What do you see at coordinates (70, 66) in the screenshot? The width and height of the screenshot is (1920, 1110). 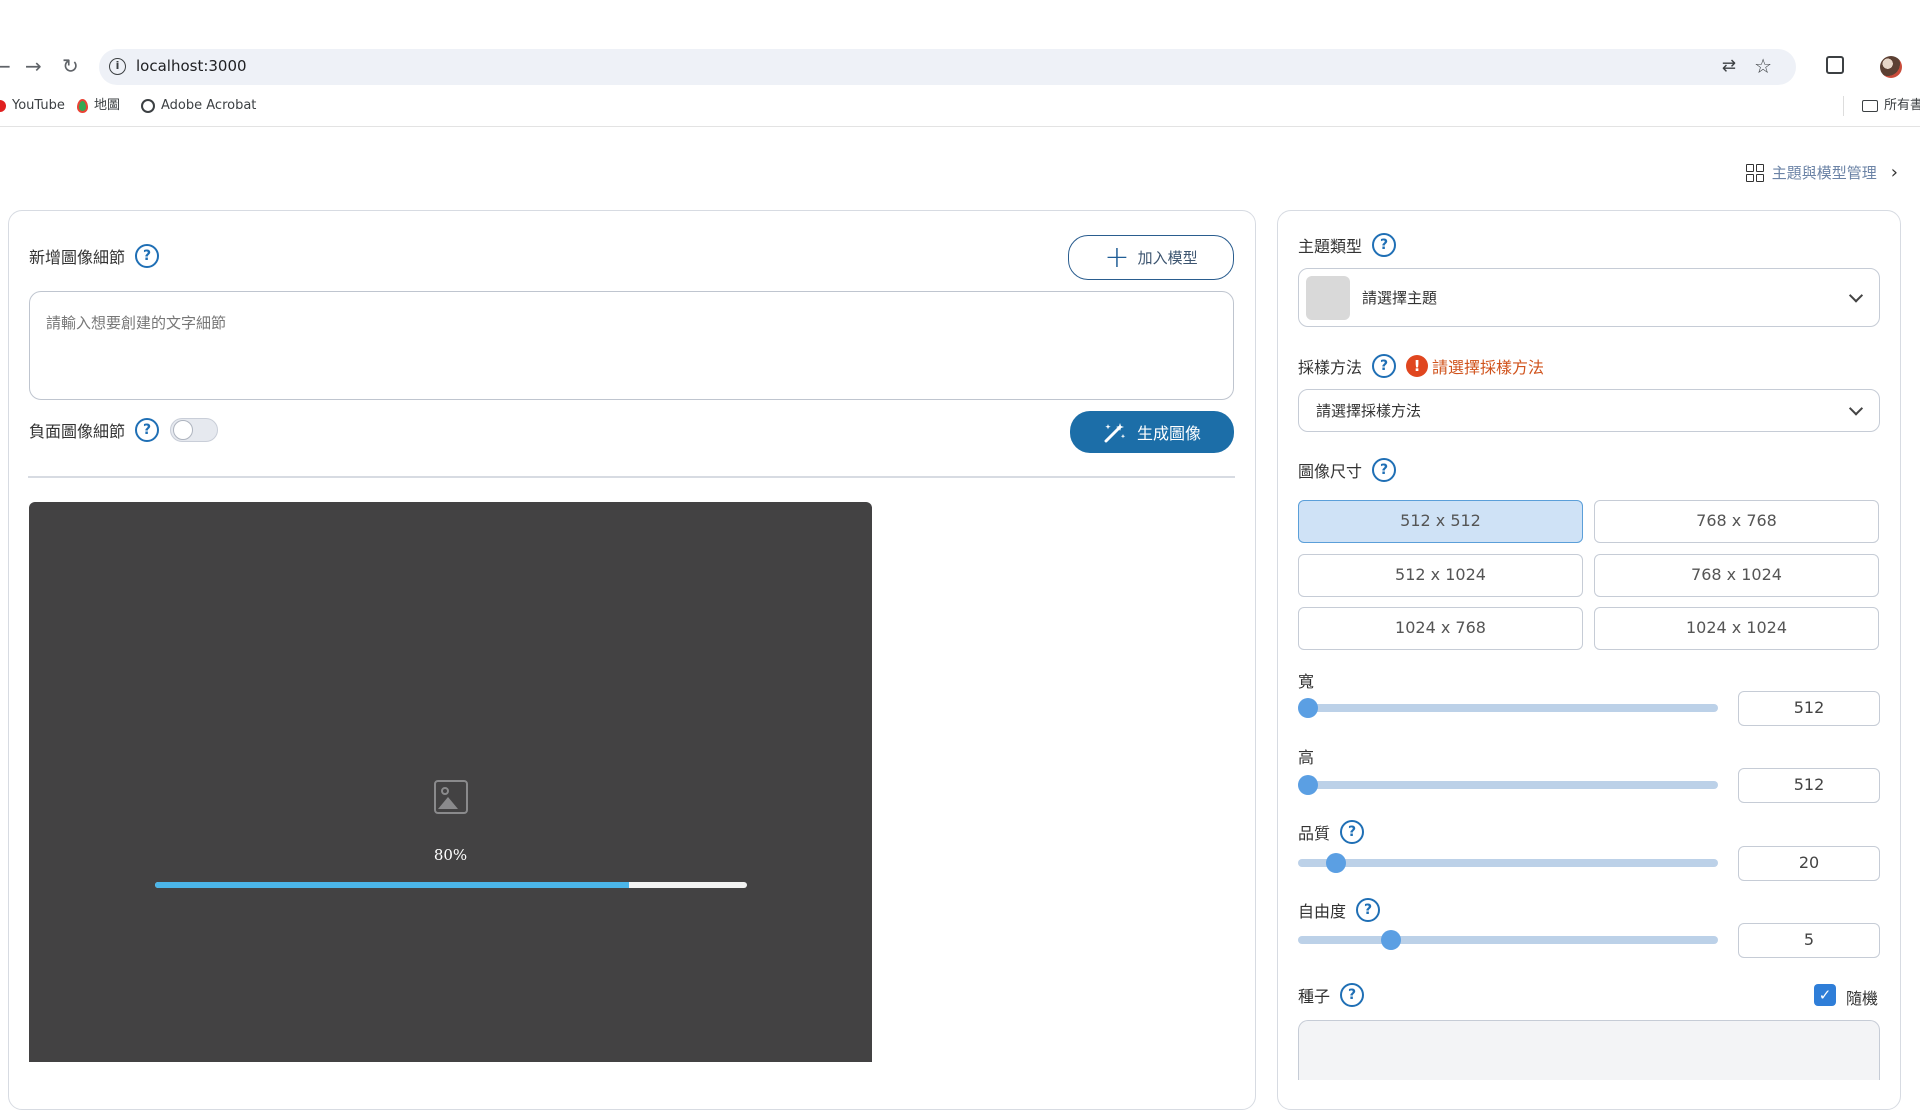 I see `reload-icon: ↻` at bounding box center [70, 66].